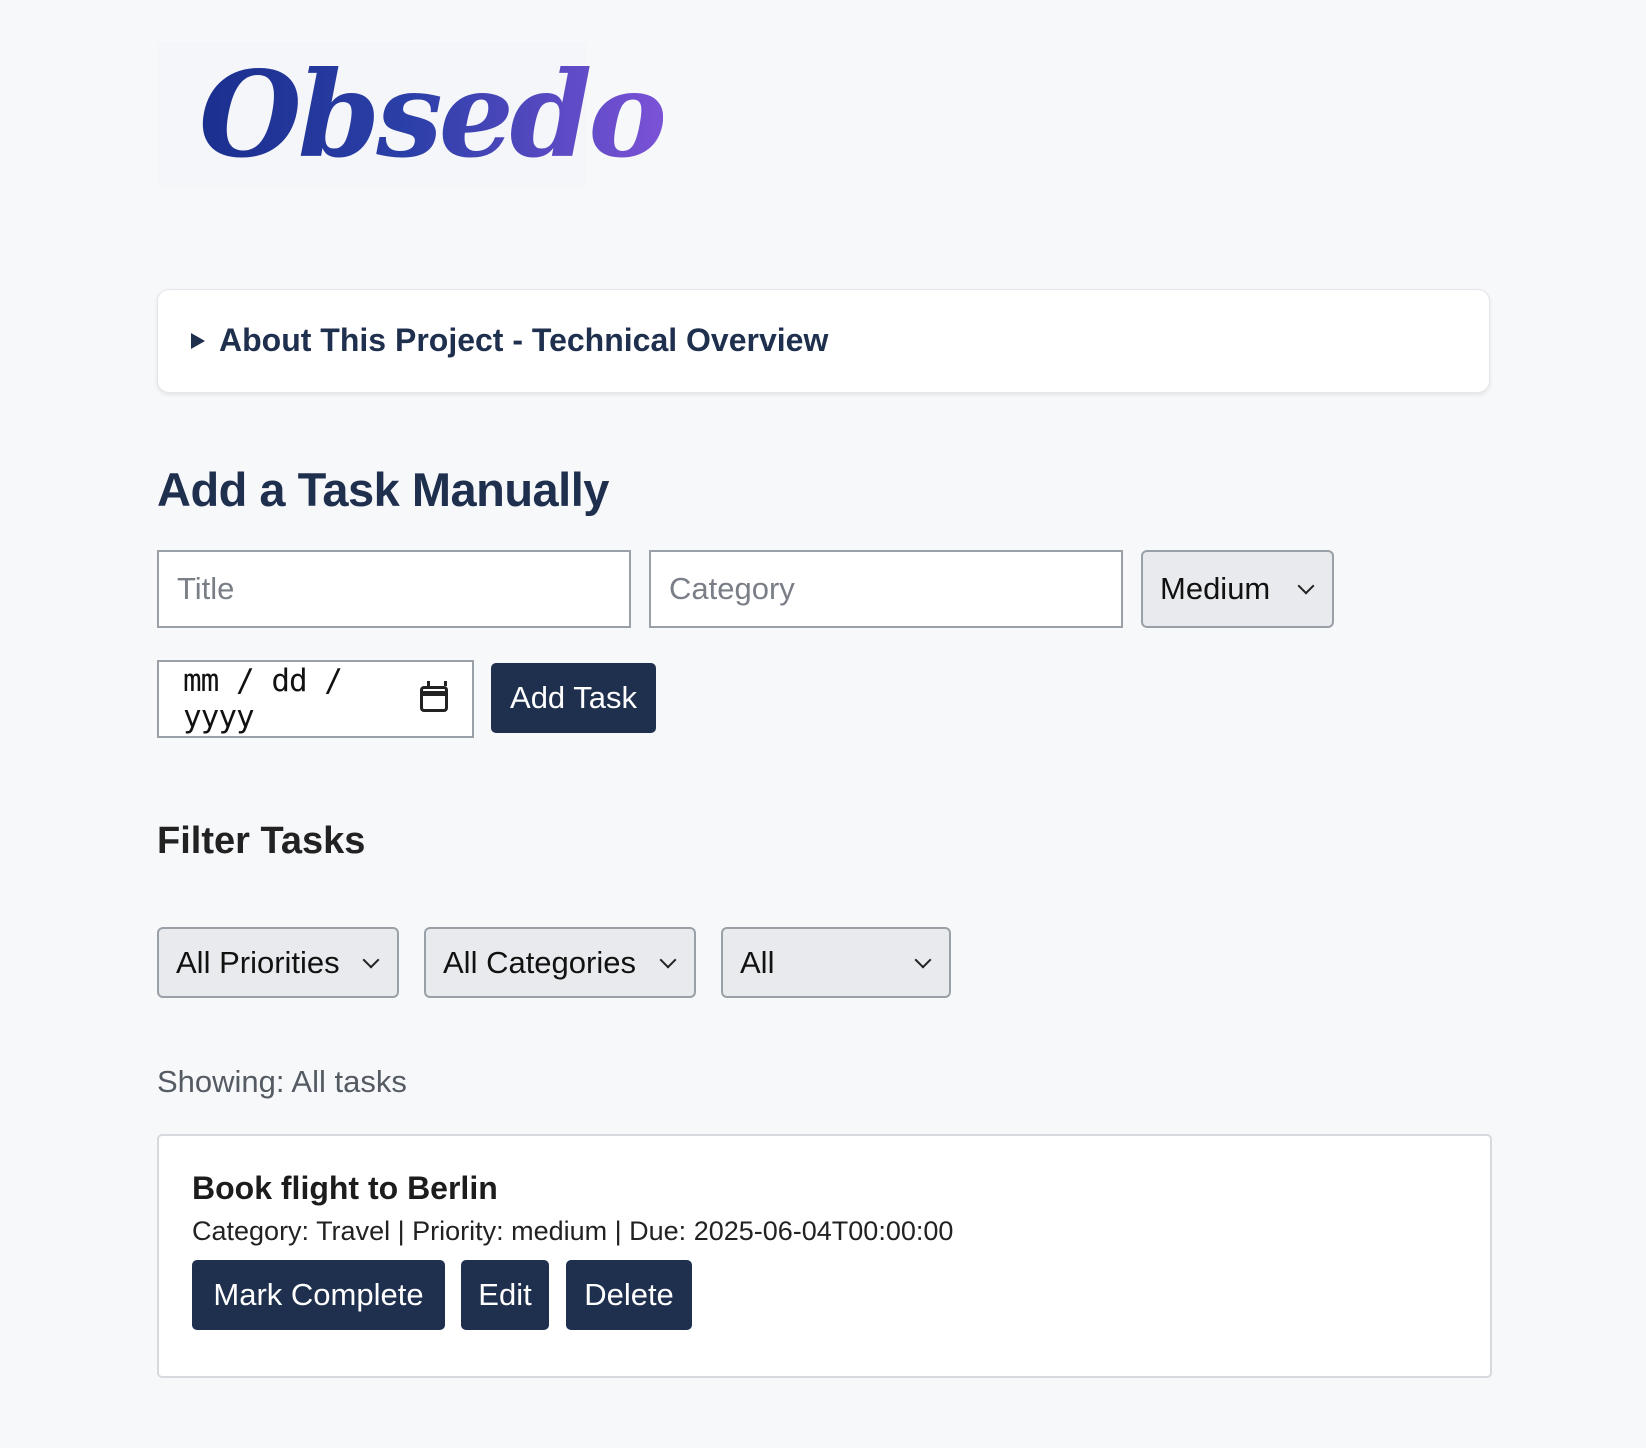 The image size is (1646, 1448). I want to click on due-date-input: mm / dd / yyyy, so click(315, 699).